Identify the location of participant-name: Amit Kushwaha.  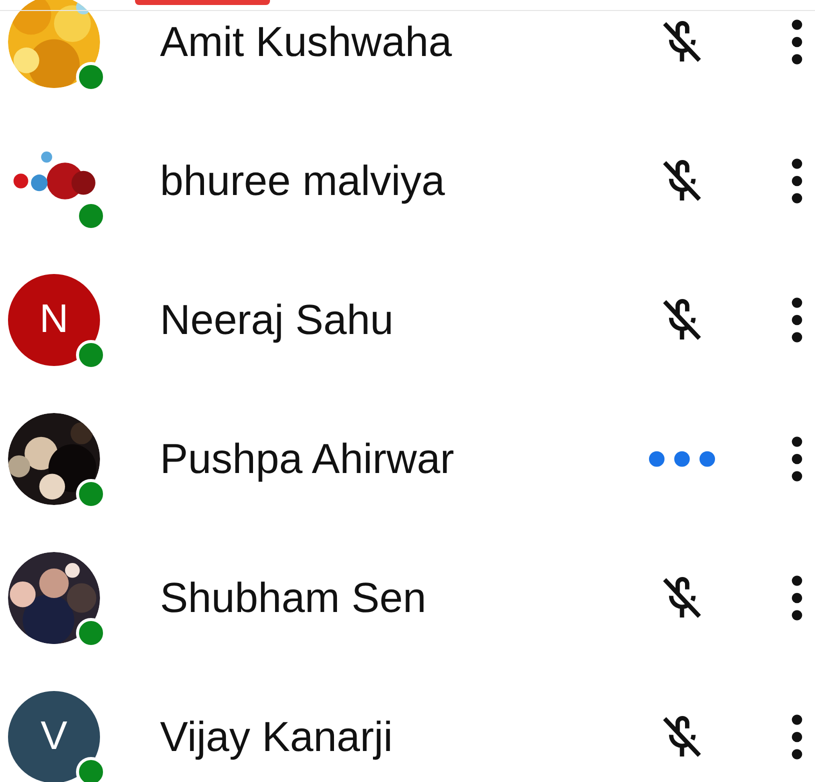
(306, 42).